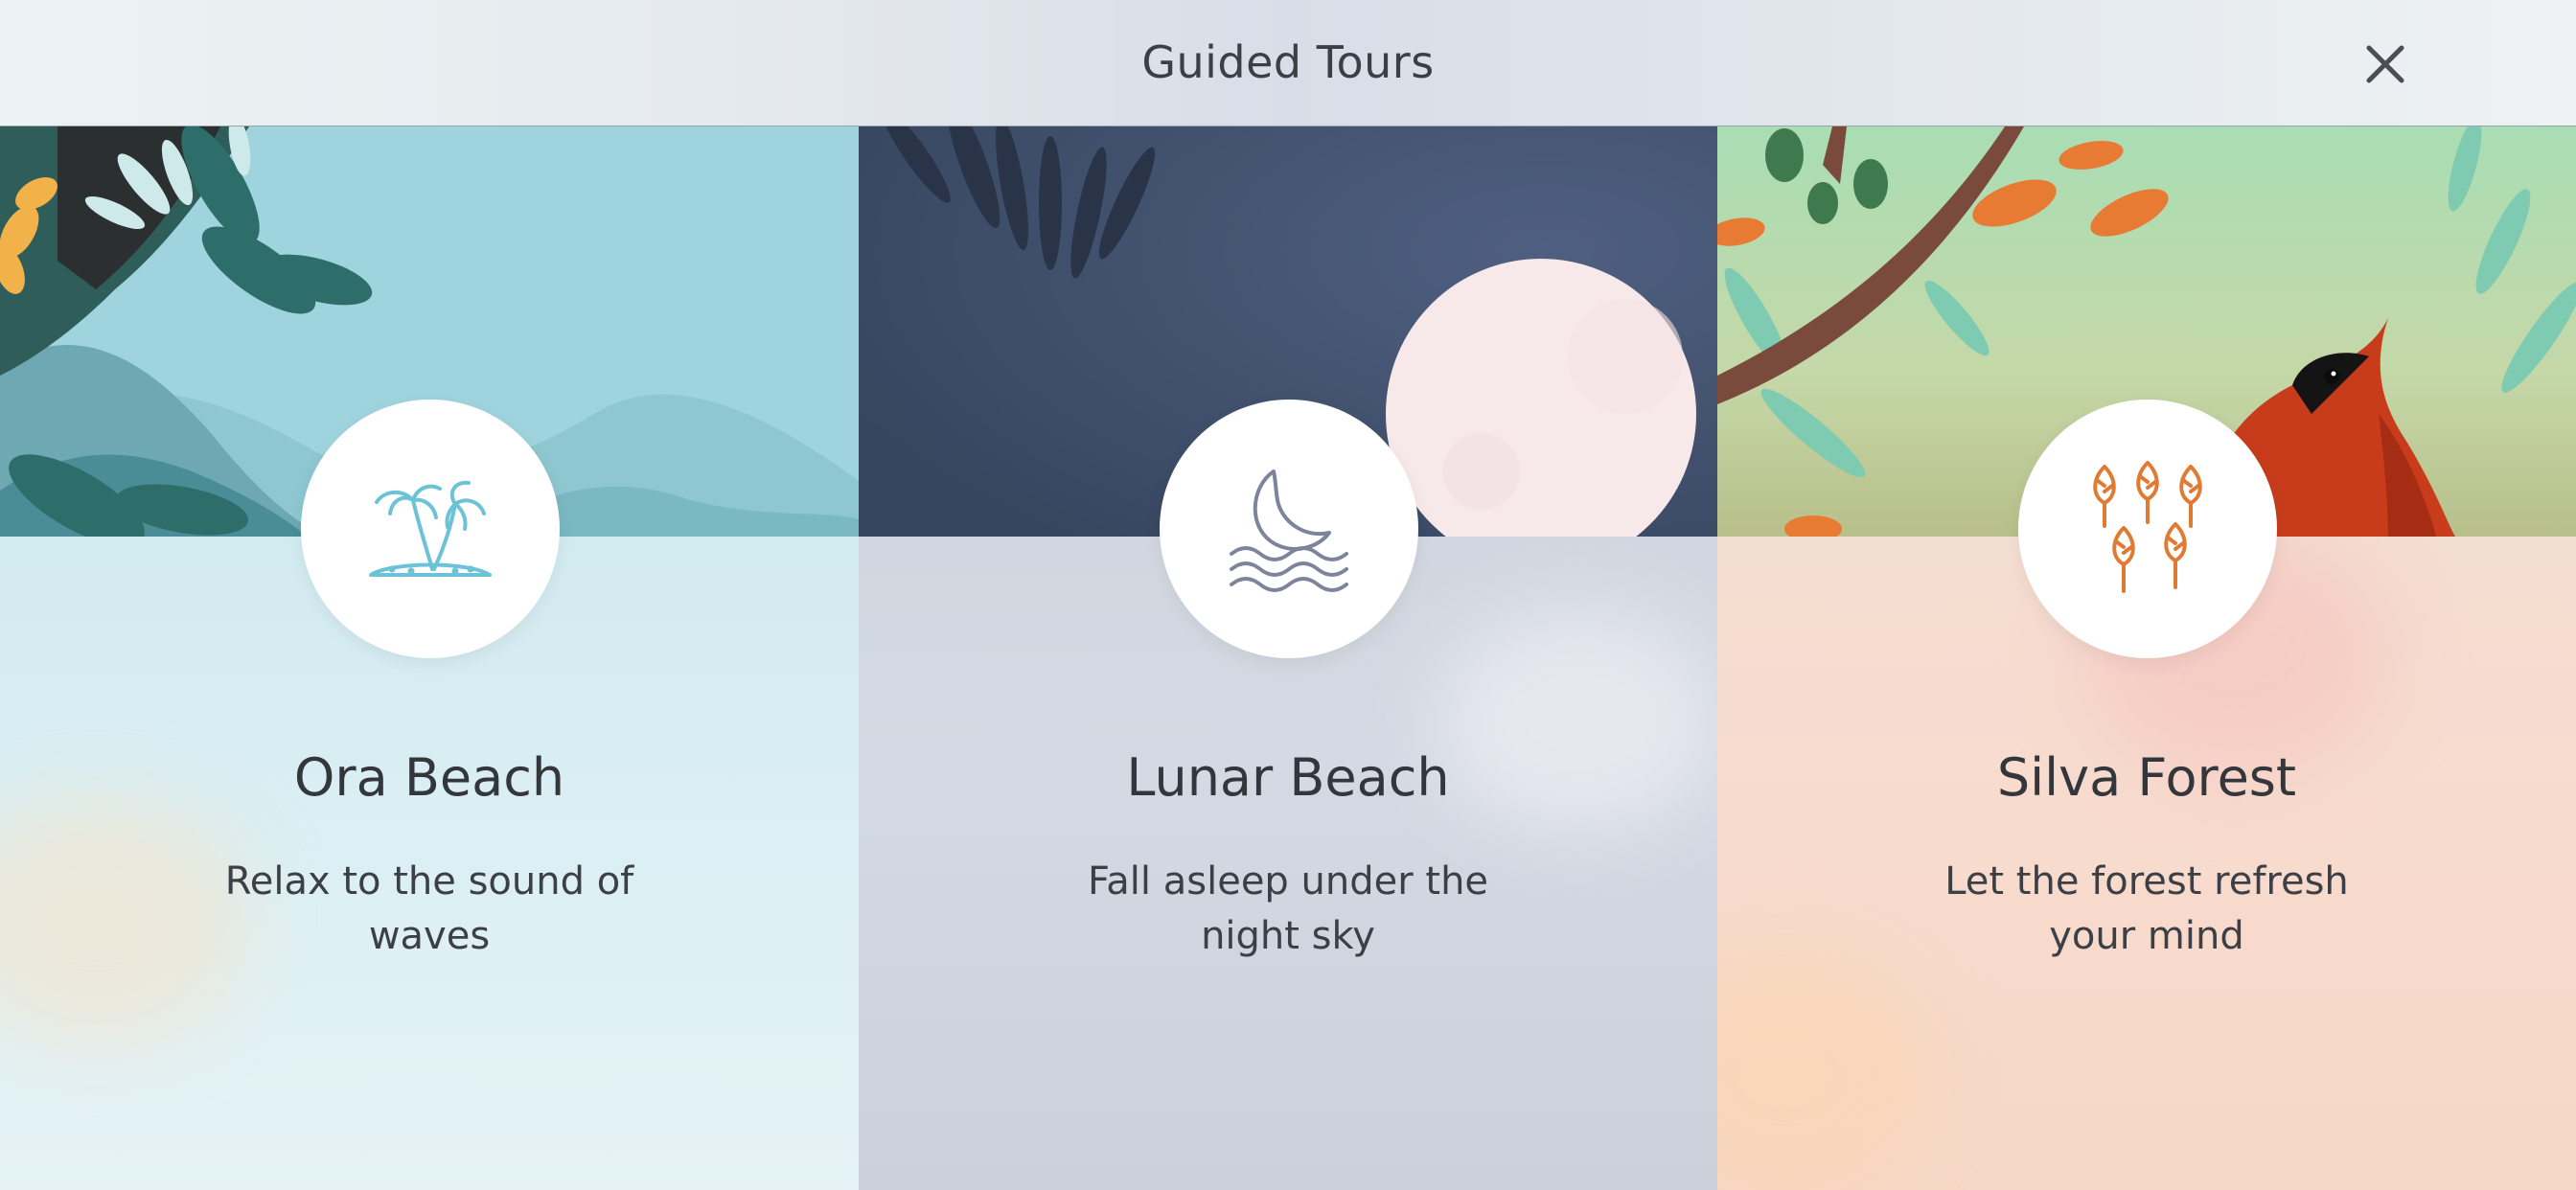 This screenshot has width=2576, height=1190. What do you see at coordinates (2146, 909) in the screenshot?
I see `tour-description: Let the forest refresh your mind` at bounding box center [2146, 909].